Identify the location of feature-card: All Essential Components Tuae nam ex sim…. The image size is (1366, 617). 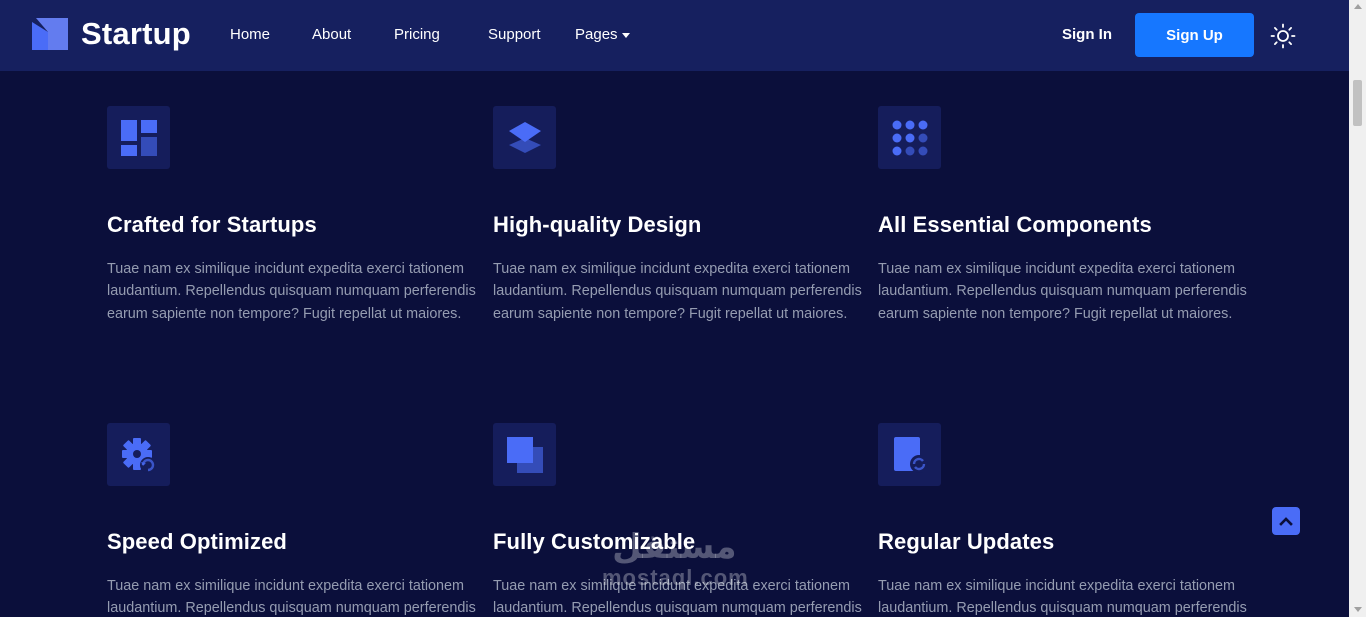
(1064, 215).